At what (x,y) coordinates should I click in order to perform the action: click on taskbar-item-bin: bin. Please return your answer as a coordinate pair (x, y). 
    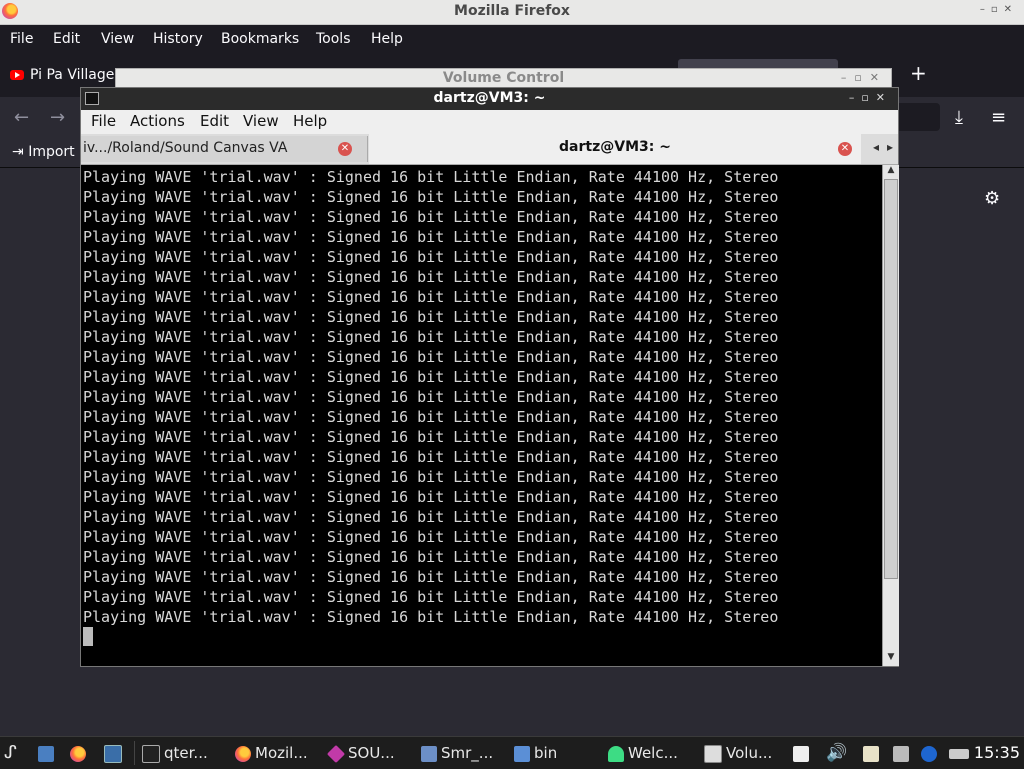
    Looking at the image, I should click on (535, 753).